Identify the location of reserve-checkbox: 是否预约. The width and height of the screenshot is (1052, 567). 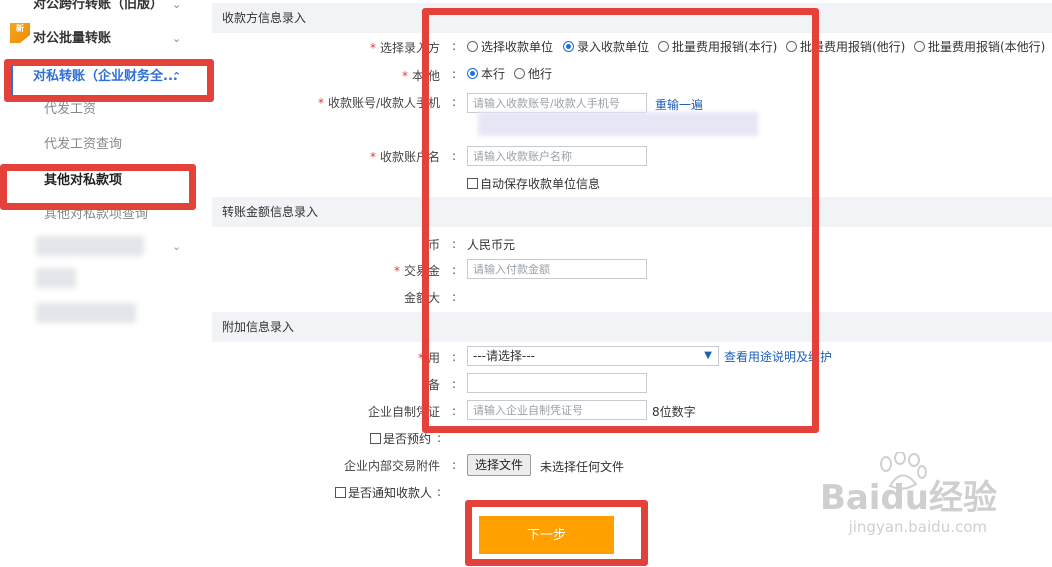
(400, 438).